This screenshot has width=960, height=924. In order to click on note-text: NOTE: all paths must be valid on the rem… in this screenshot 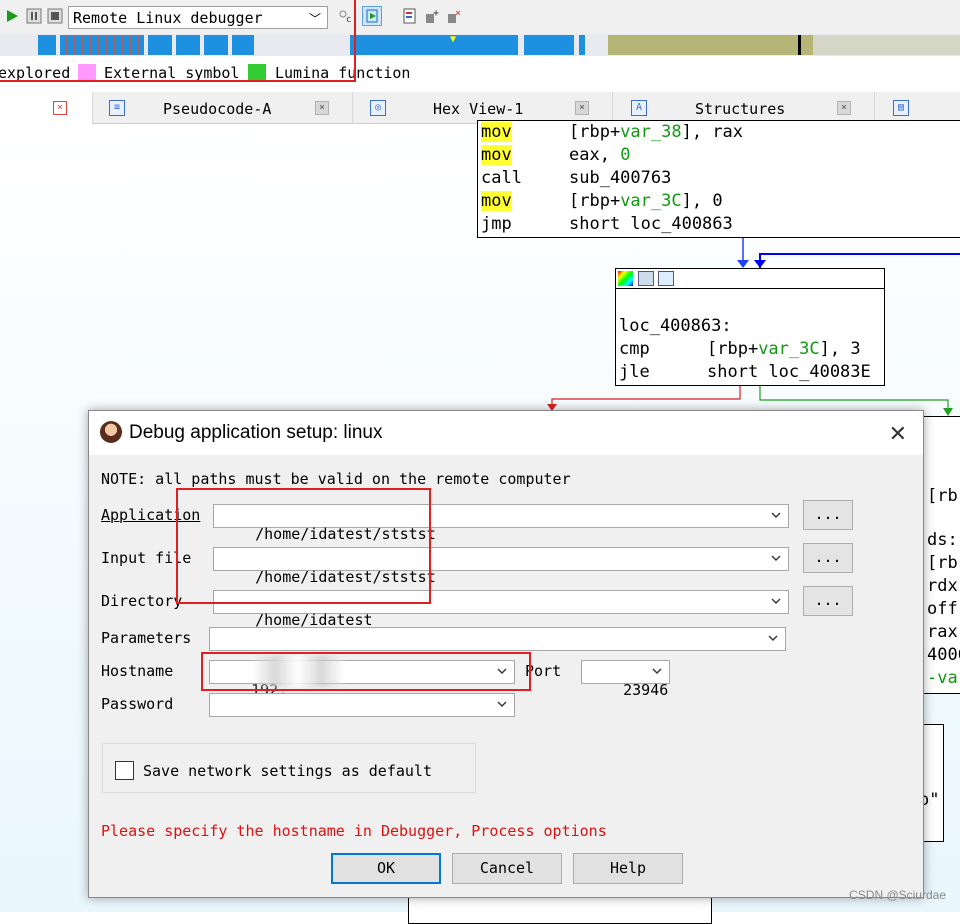, I will do `click(336, 479)`.